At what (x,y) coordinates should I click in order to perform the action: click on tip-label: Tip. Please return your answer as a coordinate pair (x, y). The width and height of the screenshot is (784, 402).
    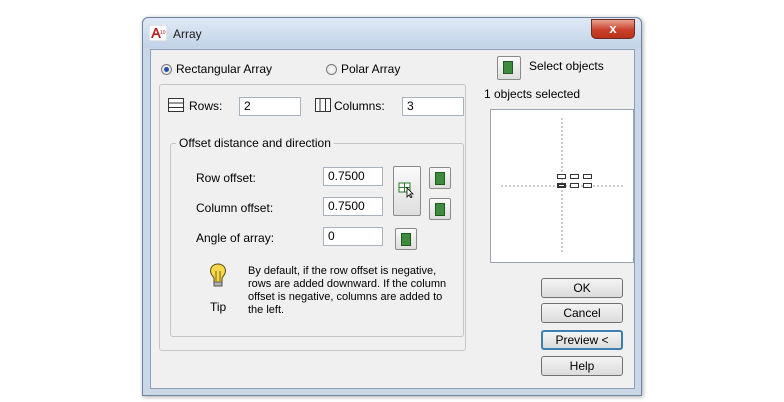
    Looking at the image, I should click on (218, 307).